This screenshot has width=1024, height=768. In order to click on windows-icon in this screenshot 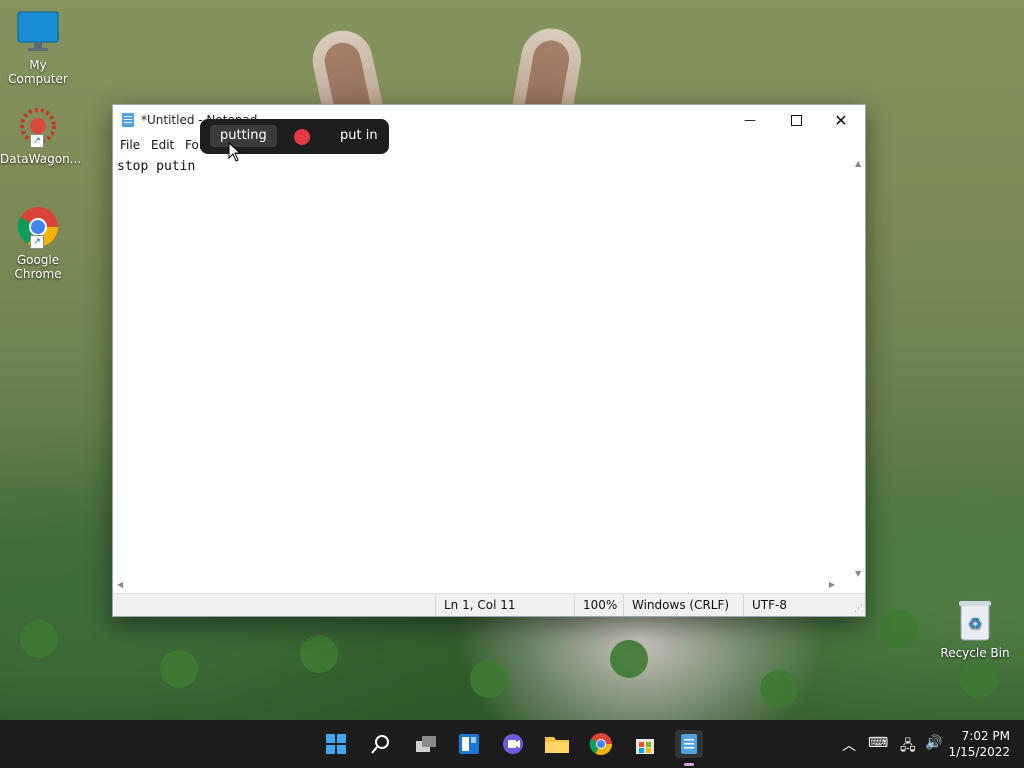, I will do `click(336, 744)`.